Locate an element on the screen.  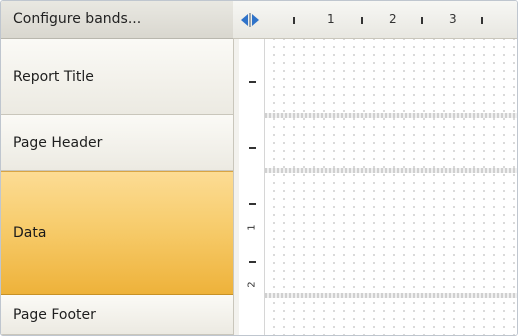
ruler-label: 3 is located at coordinates (453, 19).